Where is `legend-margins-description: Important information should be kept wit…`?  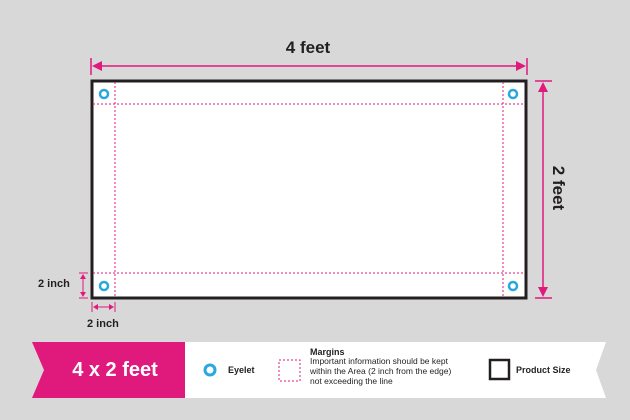
legend-margins-description: Important information should be kept wit… is located at coordinates (410, 371).